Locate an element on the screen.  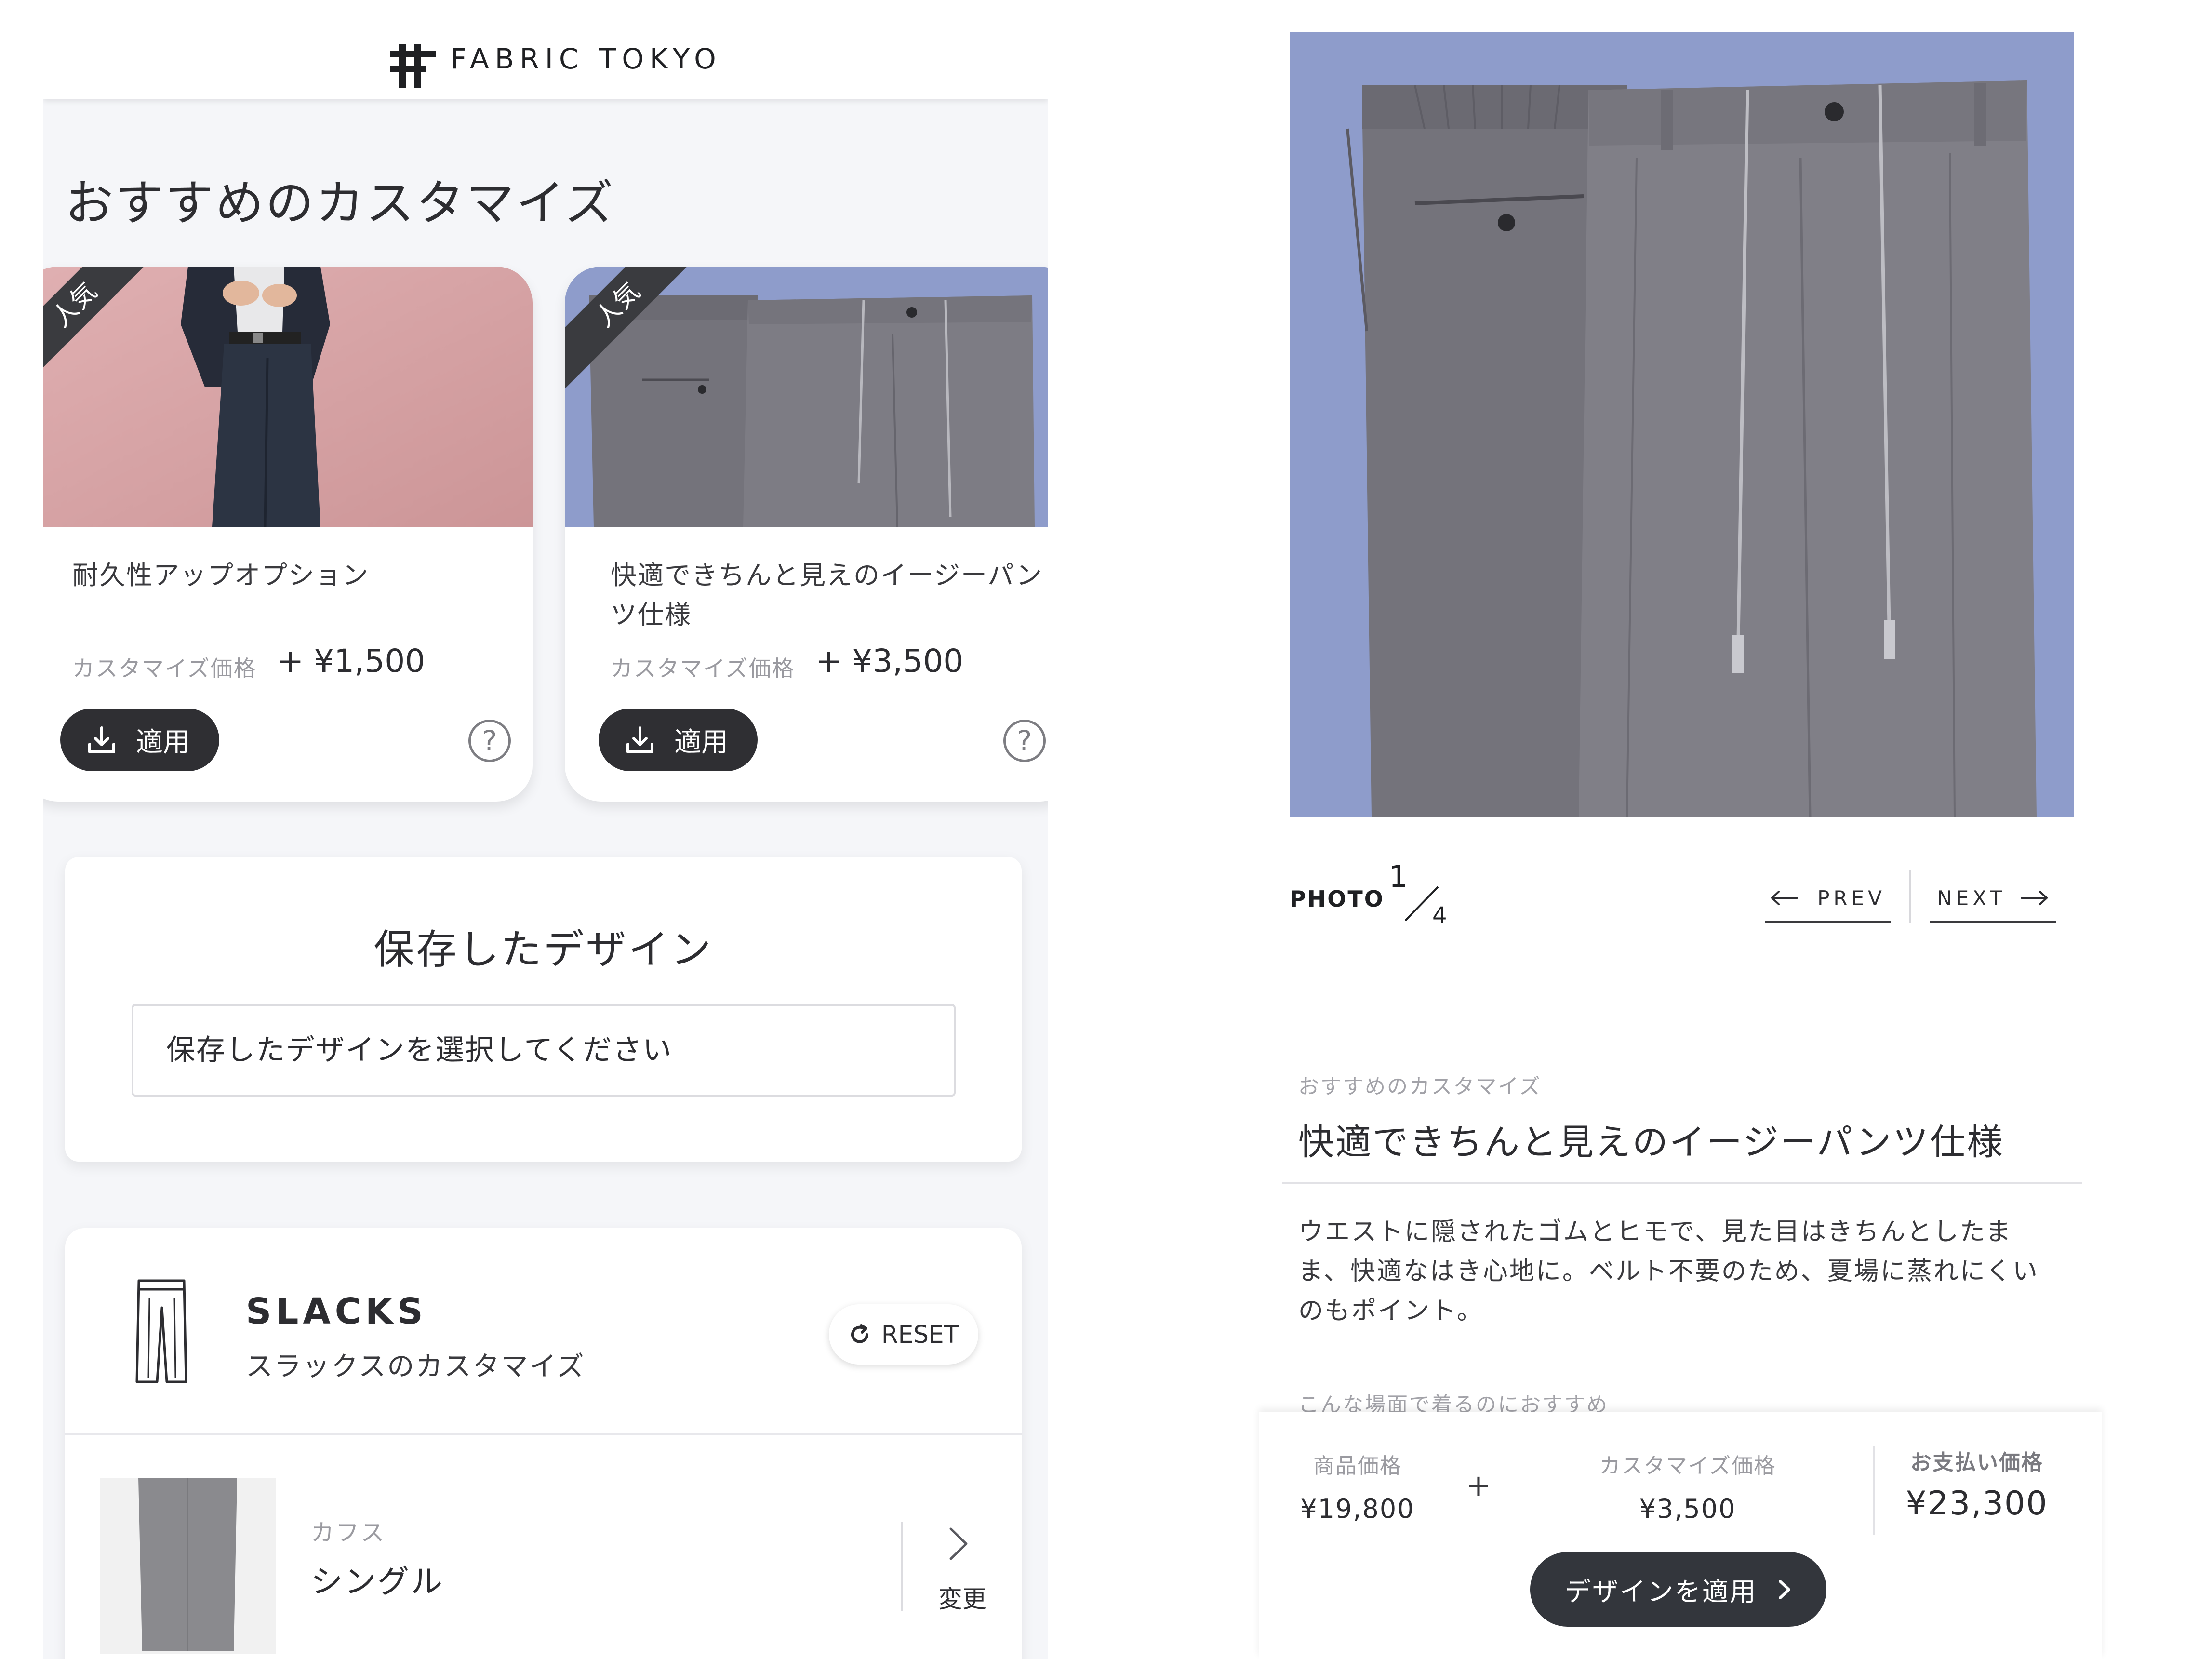
recommend-section-title: おすすめのカスタマイズ is located at coordinates (340, 203).